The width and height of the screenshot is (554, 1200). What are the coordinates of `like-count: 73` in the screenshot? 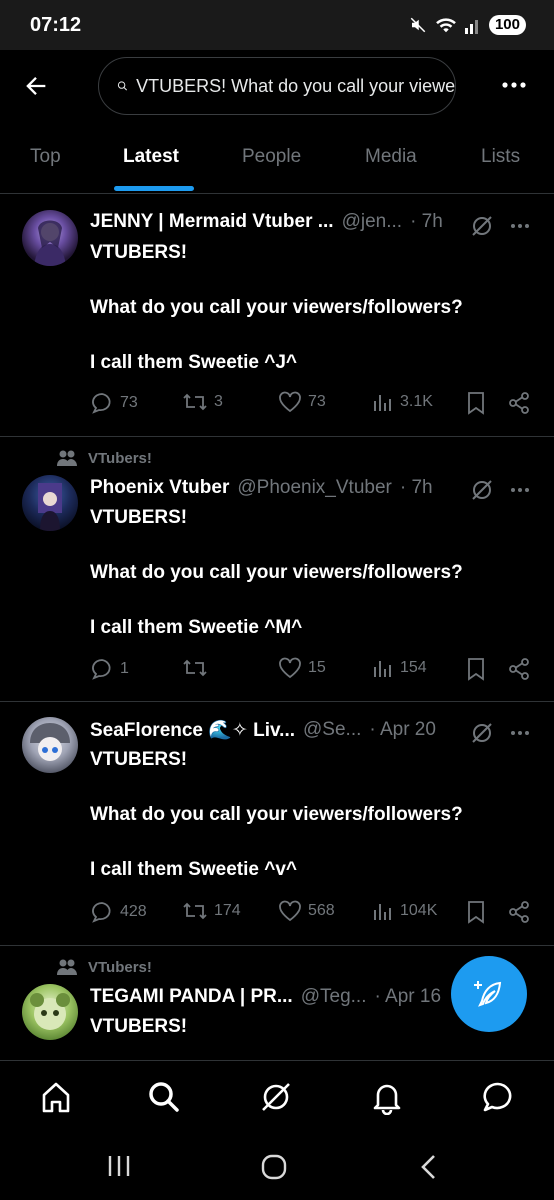 It's located at (317, 401).